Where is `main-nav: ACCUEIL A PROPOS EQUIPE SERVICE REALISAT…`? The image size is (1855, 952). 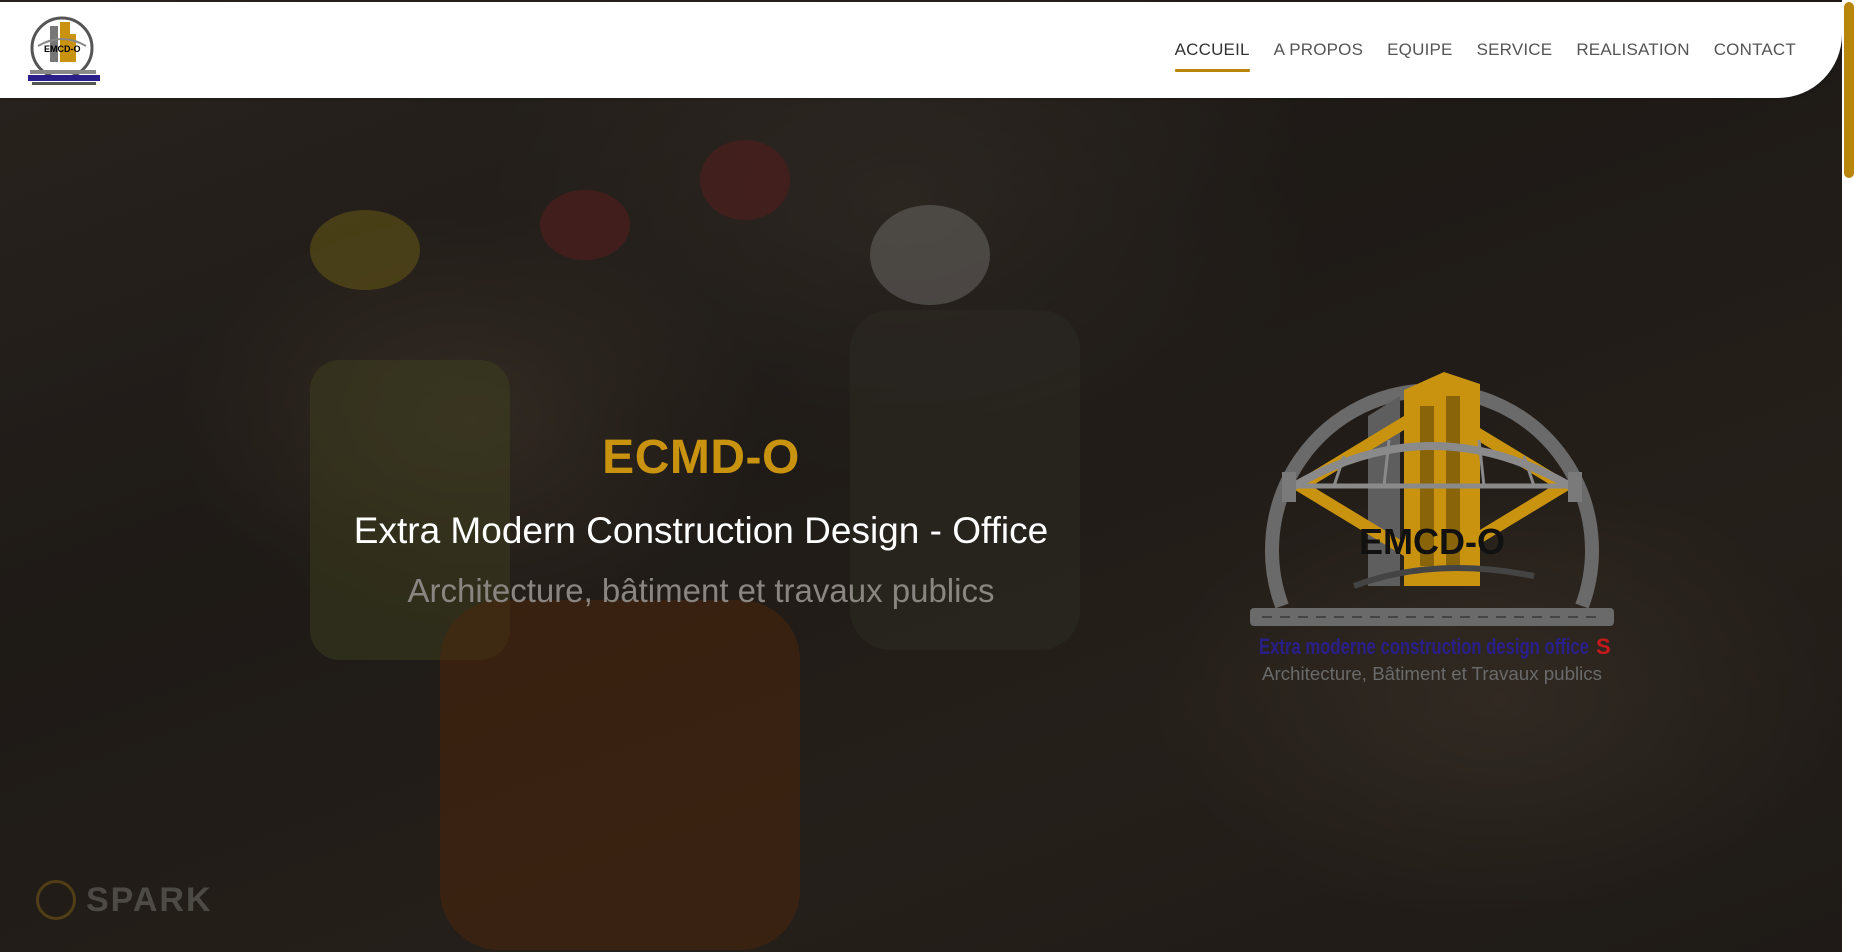 main-nav: ACCUEIL A PROPOS EQUIPE SERVICE REALISAT… is located at coordinates (1485, 56).